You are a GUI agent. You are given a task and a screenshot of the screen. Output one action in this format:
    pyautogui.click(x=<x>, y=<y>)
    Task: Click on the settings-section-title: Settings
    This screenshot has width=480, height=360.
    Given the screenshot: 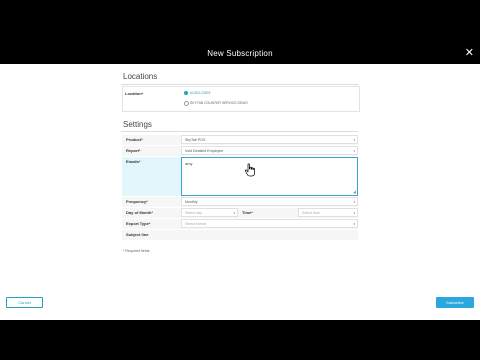 What is the action you would take?
    pyautogui.click(x=137, y=124)
    